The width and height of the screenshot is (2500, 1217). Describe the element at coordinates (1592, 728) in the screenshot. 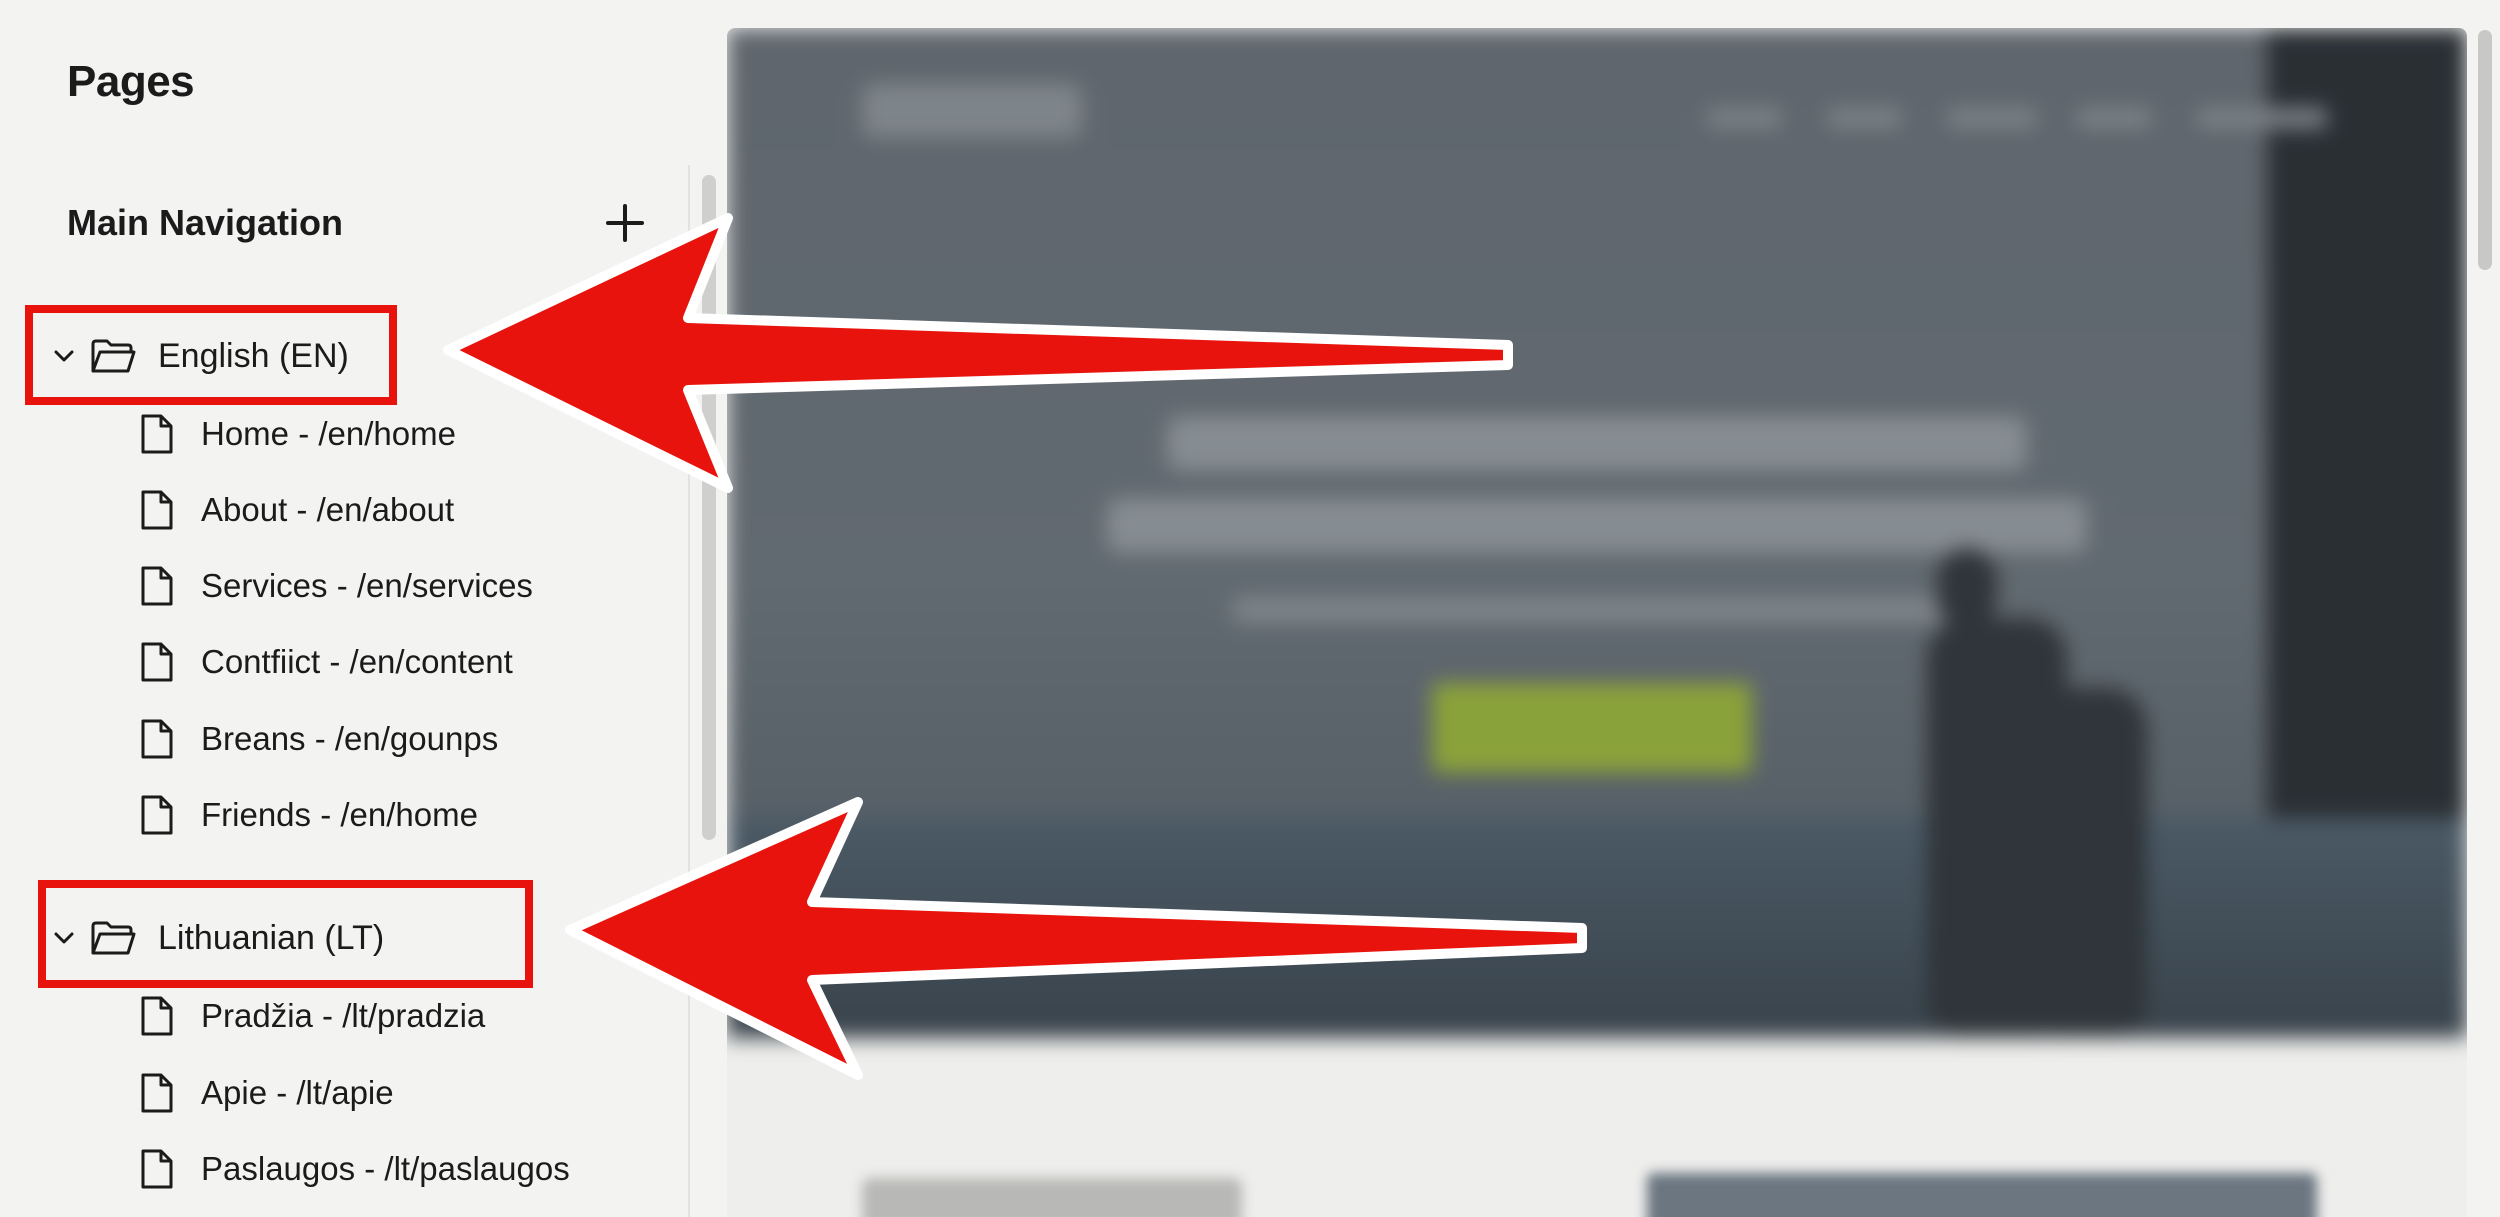

I see `preview-cta-button` at that location.